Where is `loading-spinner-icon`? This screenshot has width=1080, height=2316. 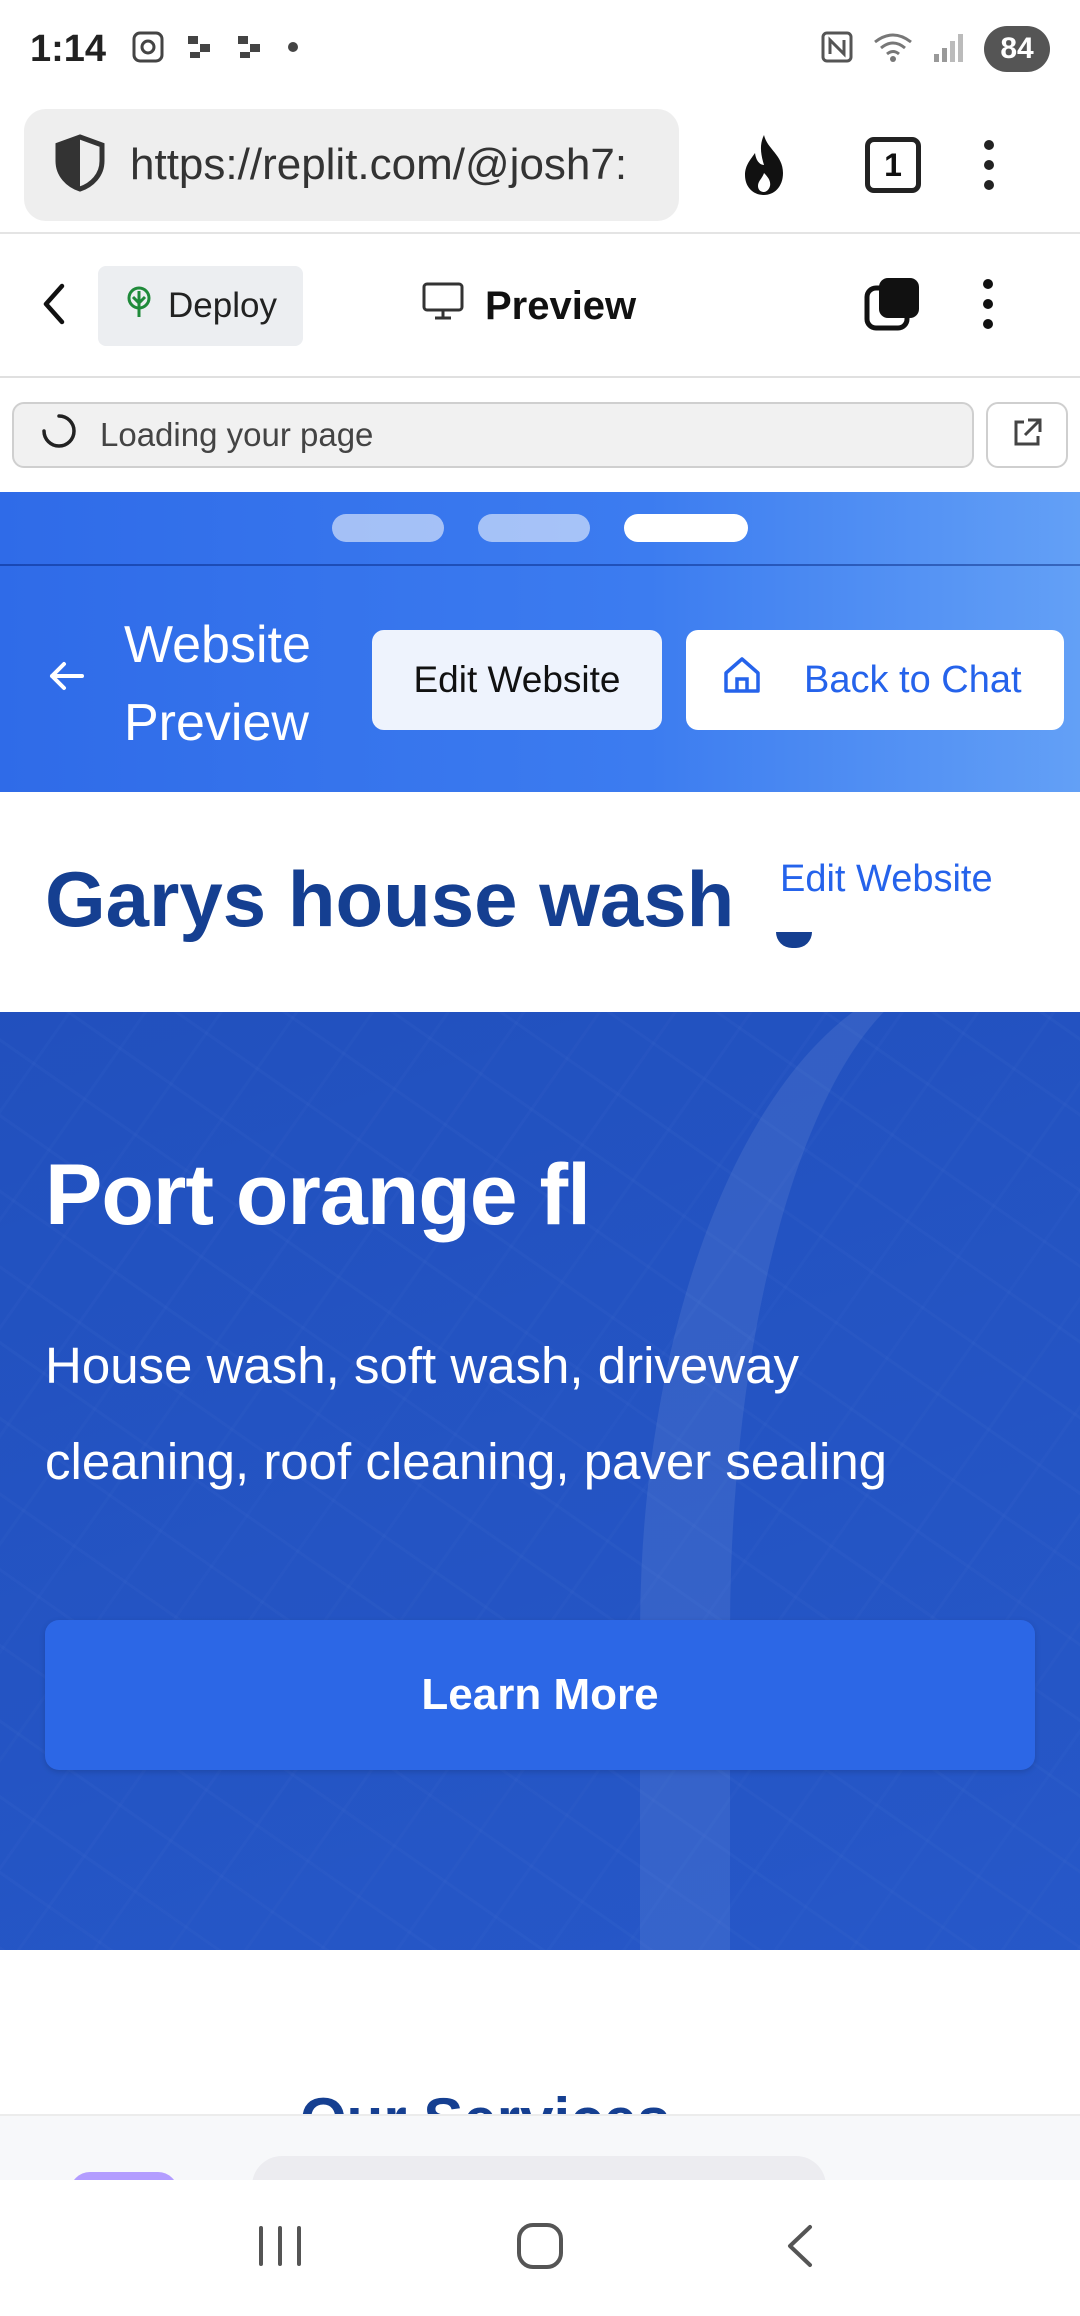
loading-spinner-icon is located at coordinates (59, 435).